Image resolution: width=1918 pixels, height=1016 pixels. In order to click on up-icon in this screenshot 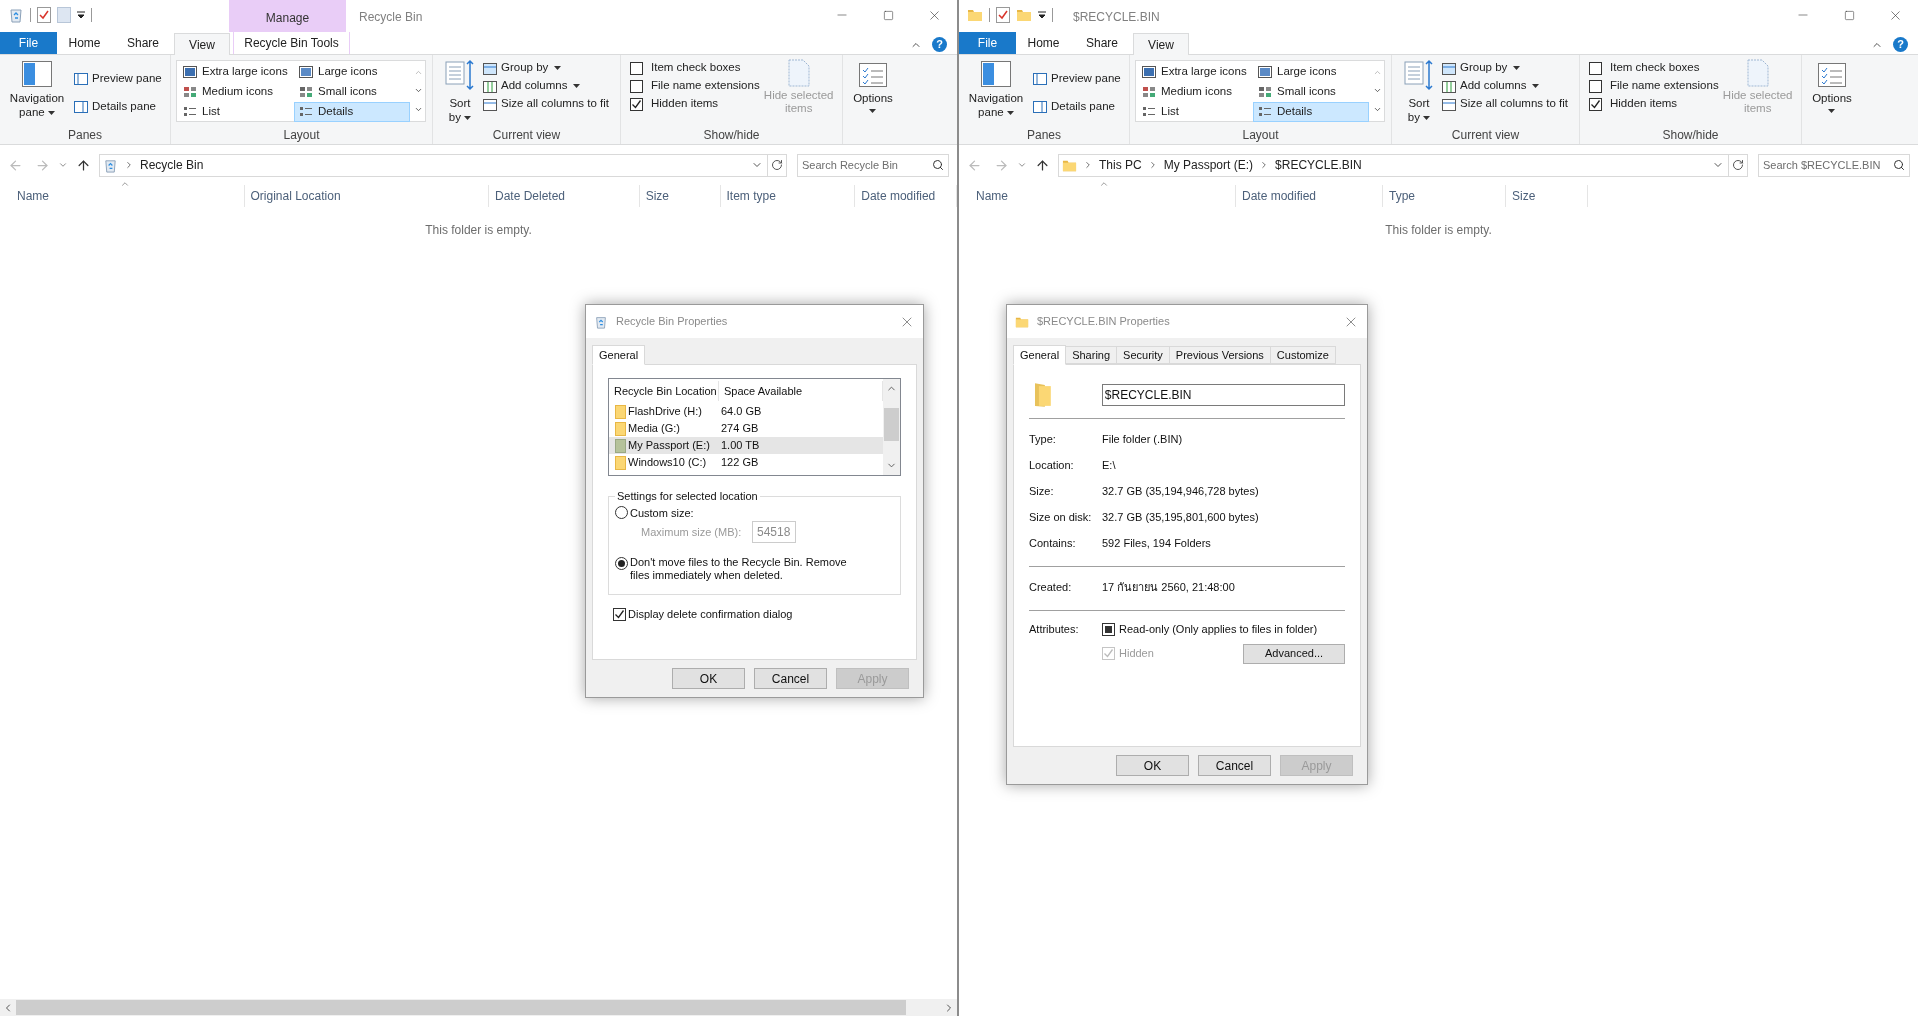, I will do `click(83, 165)`.